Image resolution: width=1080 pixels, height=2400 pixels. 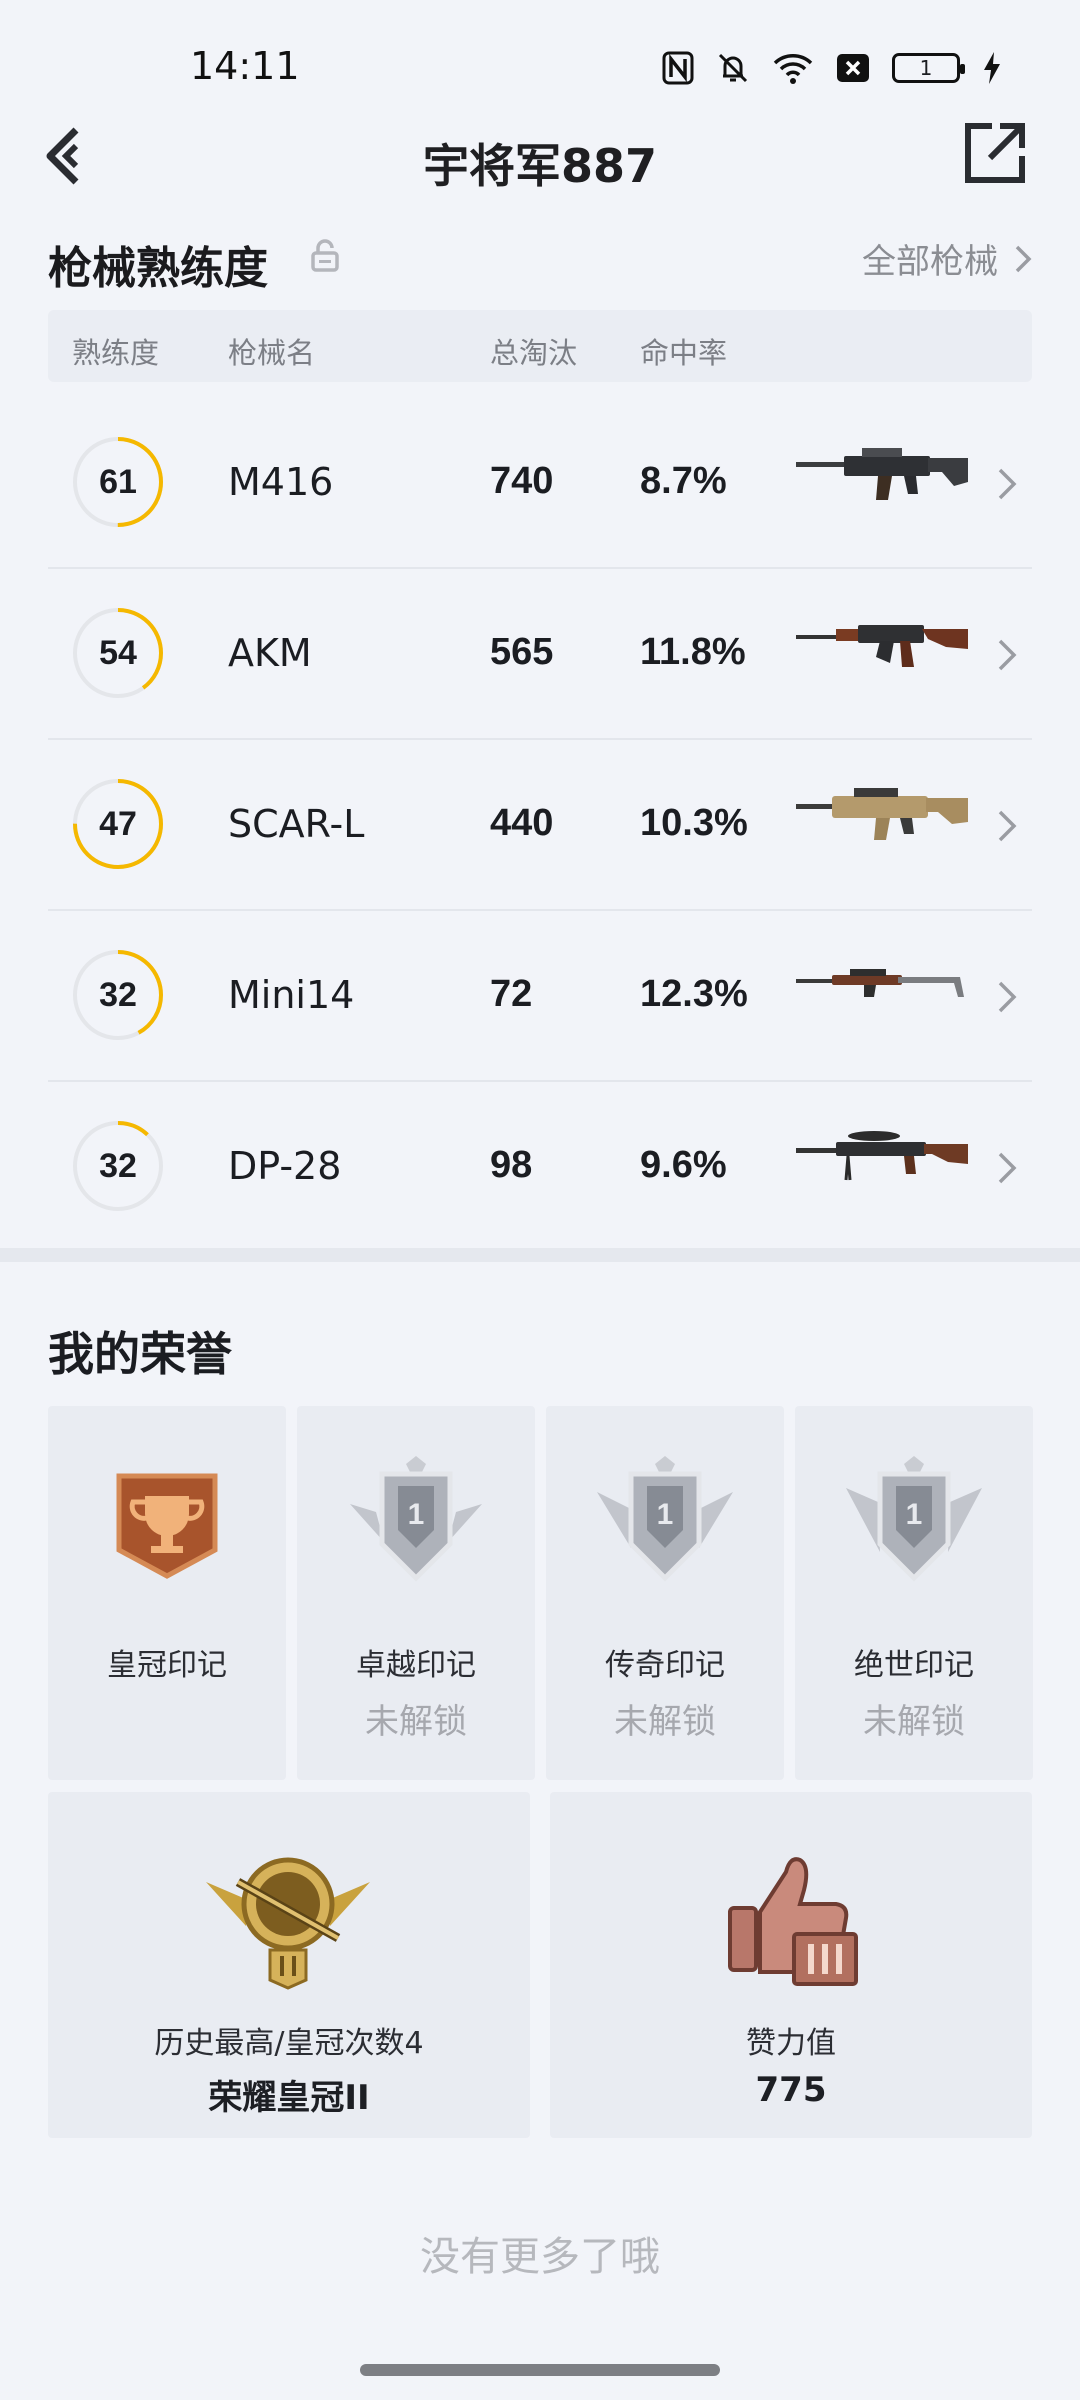 I want to click on all-weapons-link: 全部枪械, so click(x=947, y=258).